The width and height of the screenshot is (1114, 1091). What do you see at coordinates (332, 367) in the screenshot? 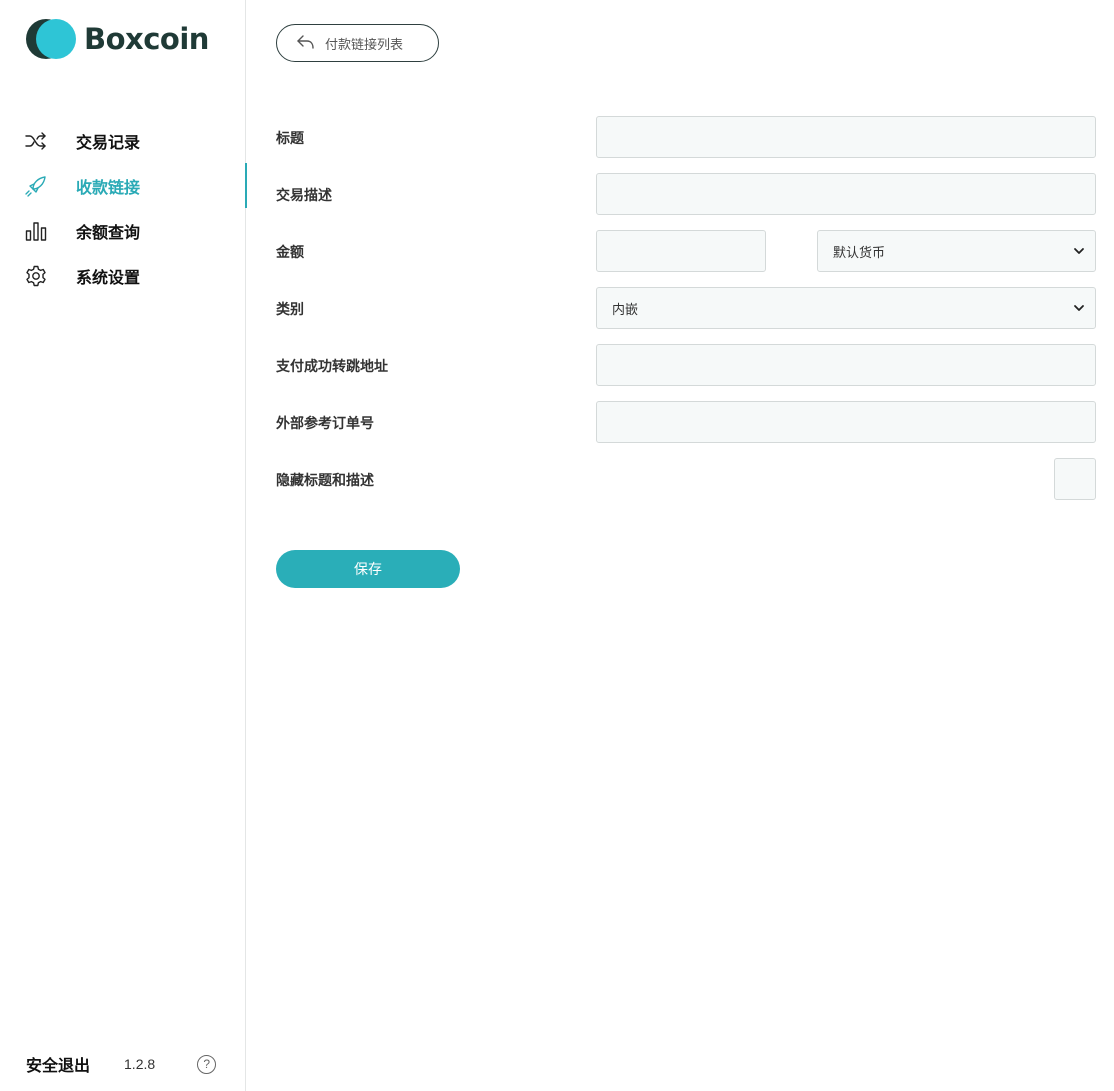
I see `field-label: 支付成功转跳地址` at bounding box center [332, 367].